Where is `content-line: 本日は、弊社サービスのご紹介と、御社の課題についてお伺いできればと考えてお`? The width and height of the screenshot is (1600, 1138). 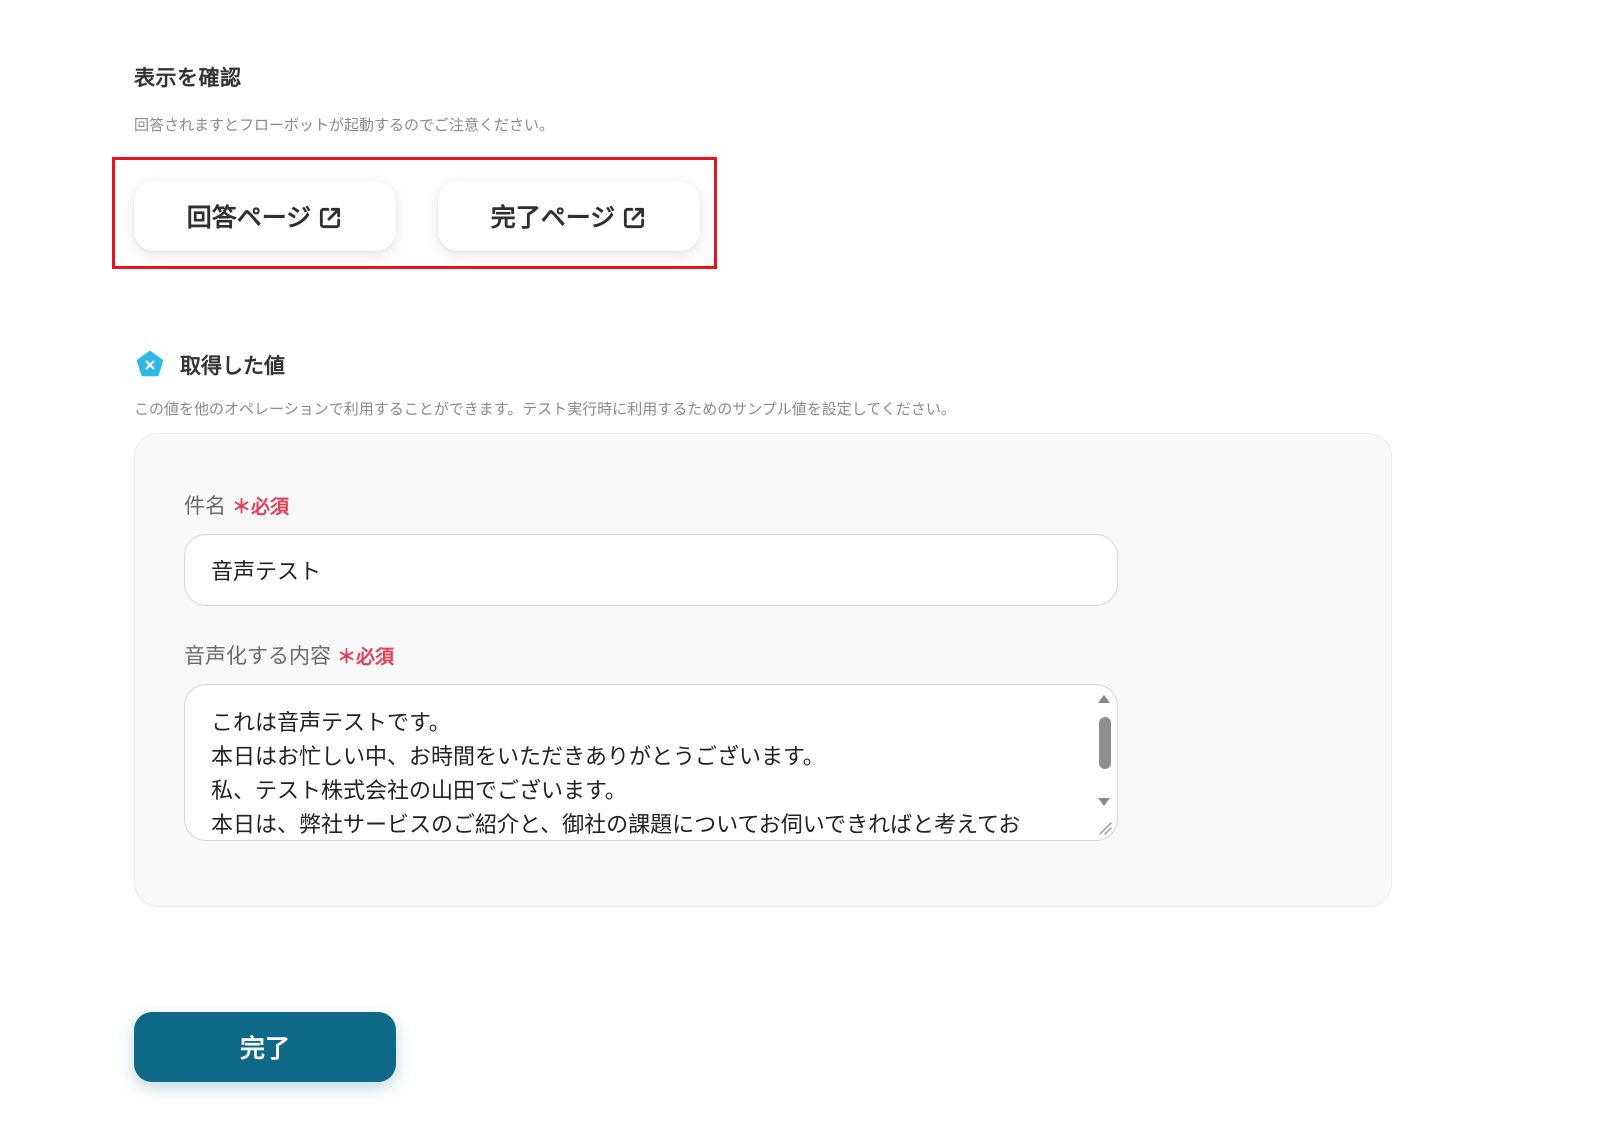 content-line: 本日は、弊社サービスのご紹介と、御社の課題についてお伺いできればと考えてお is located at coordinates (616, 825).